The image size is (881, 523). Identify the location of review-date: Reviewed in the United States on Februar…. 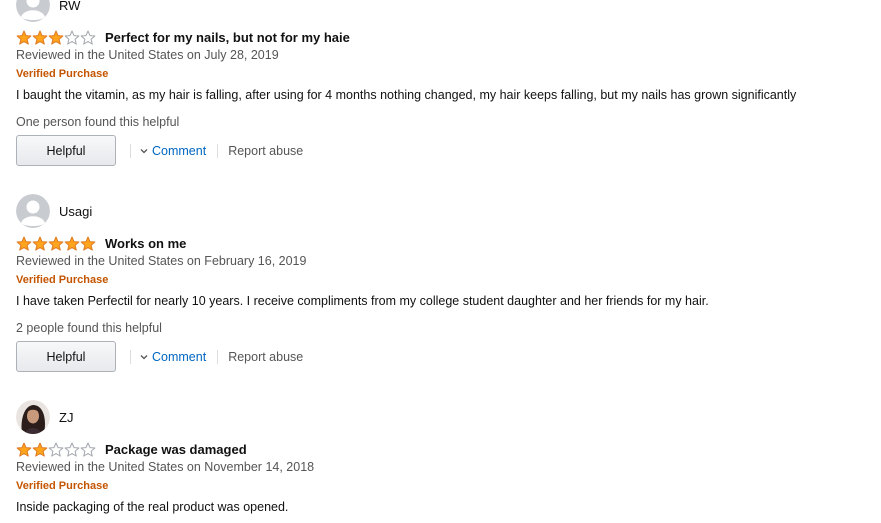
(161, 261).